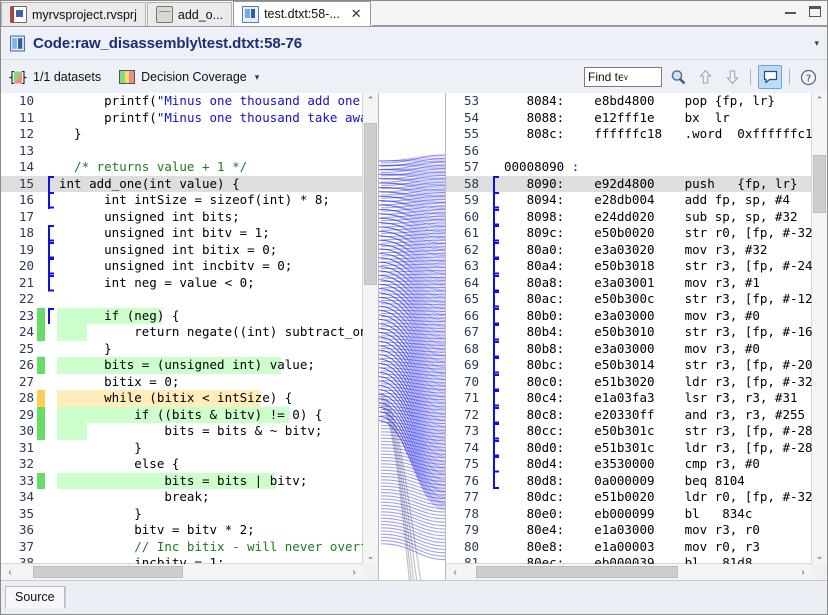 The image size is (828, 615). What do you see at coordinates (629, 349) in the screenshot?
I see `disassembly-line: 68 80b8: e3a03000 mov r3, #0` at bounding box center [629, 349].